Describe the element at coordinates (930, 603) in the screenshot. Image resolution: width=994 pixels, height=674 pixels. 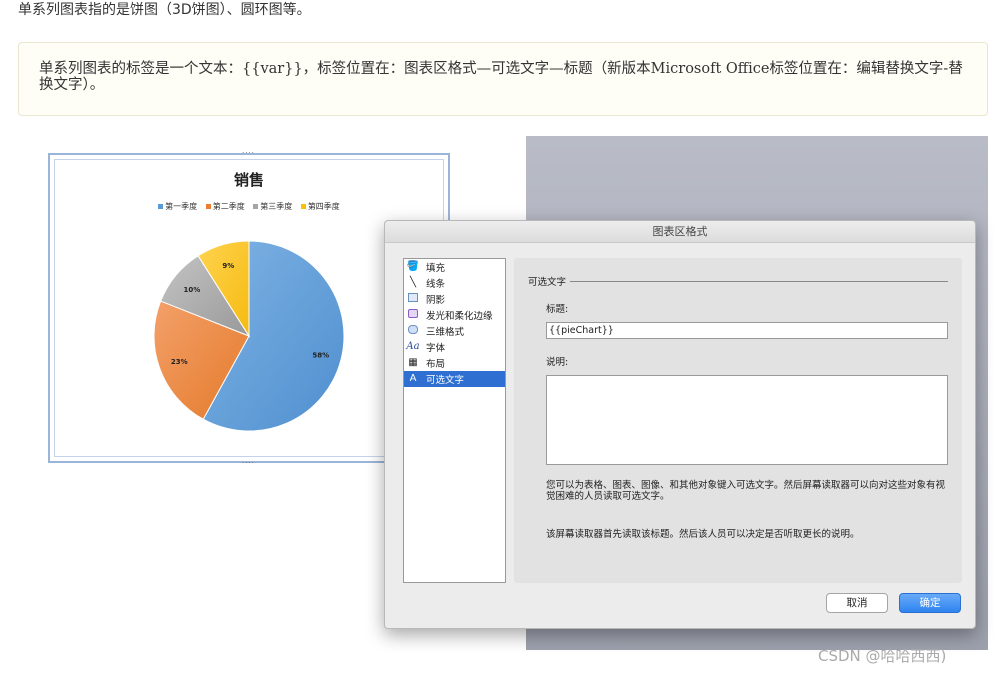
I see `ok-button: 确定` at that location.